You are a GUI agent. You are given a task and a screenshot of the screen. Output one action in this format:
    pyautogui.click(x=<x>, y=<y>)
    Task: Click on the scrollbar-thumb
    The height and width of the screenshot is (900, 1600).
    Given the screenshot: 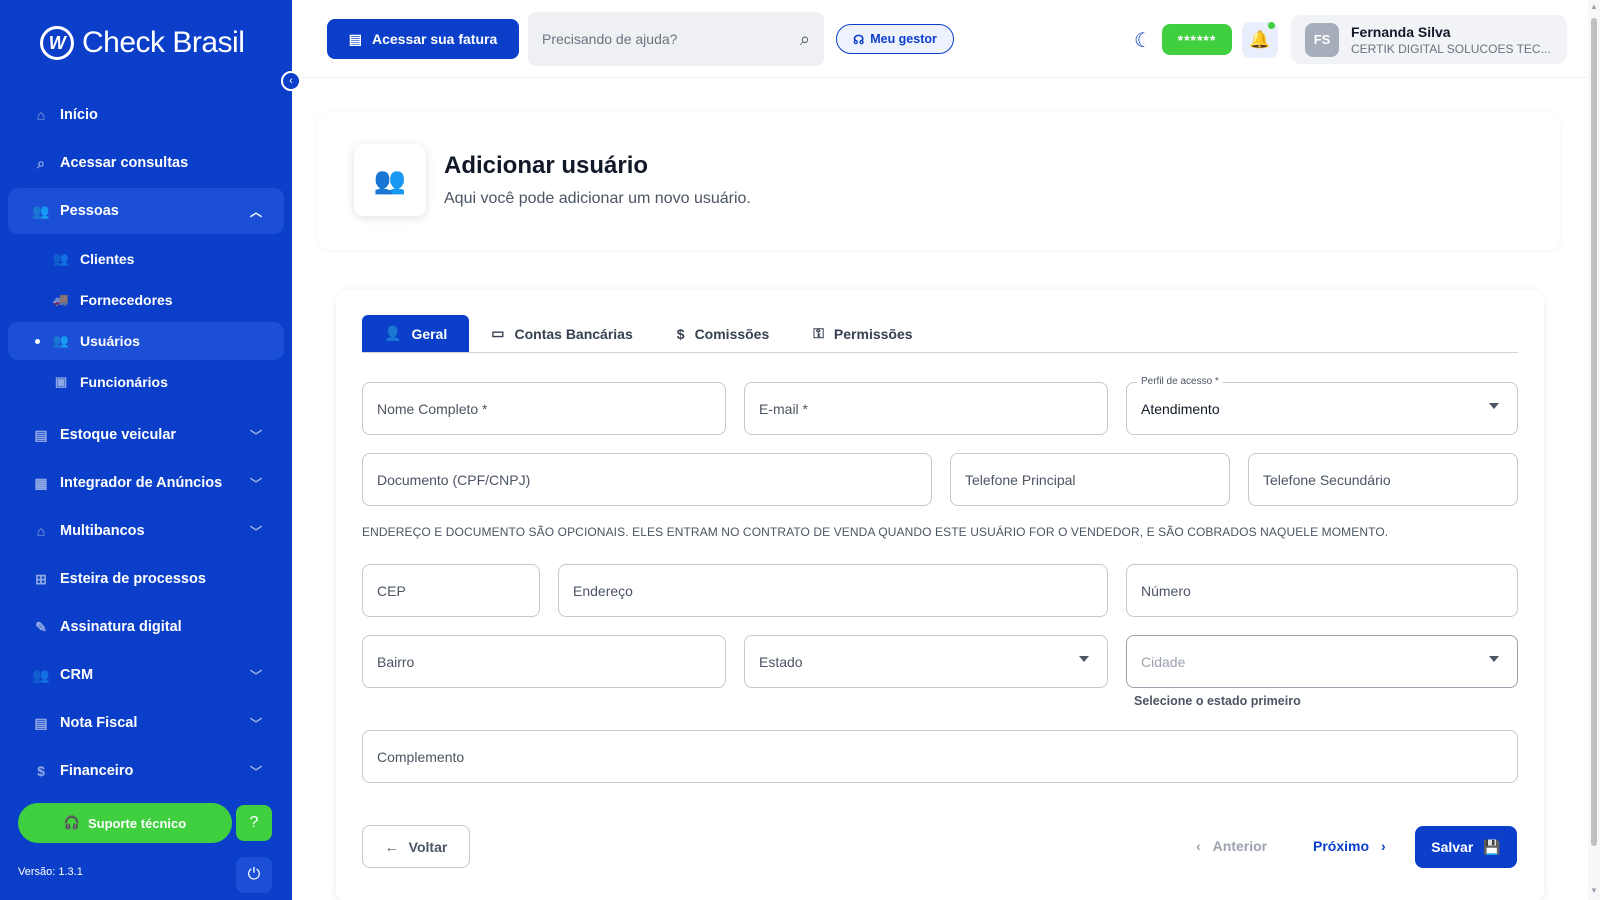 What is the action you would take?
    pyautogui.click(x=1594, y=432)
    